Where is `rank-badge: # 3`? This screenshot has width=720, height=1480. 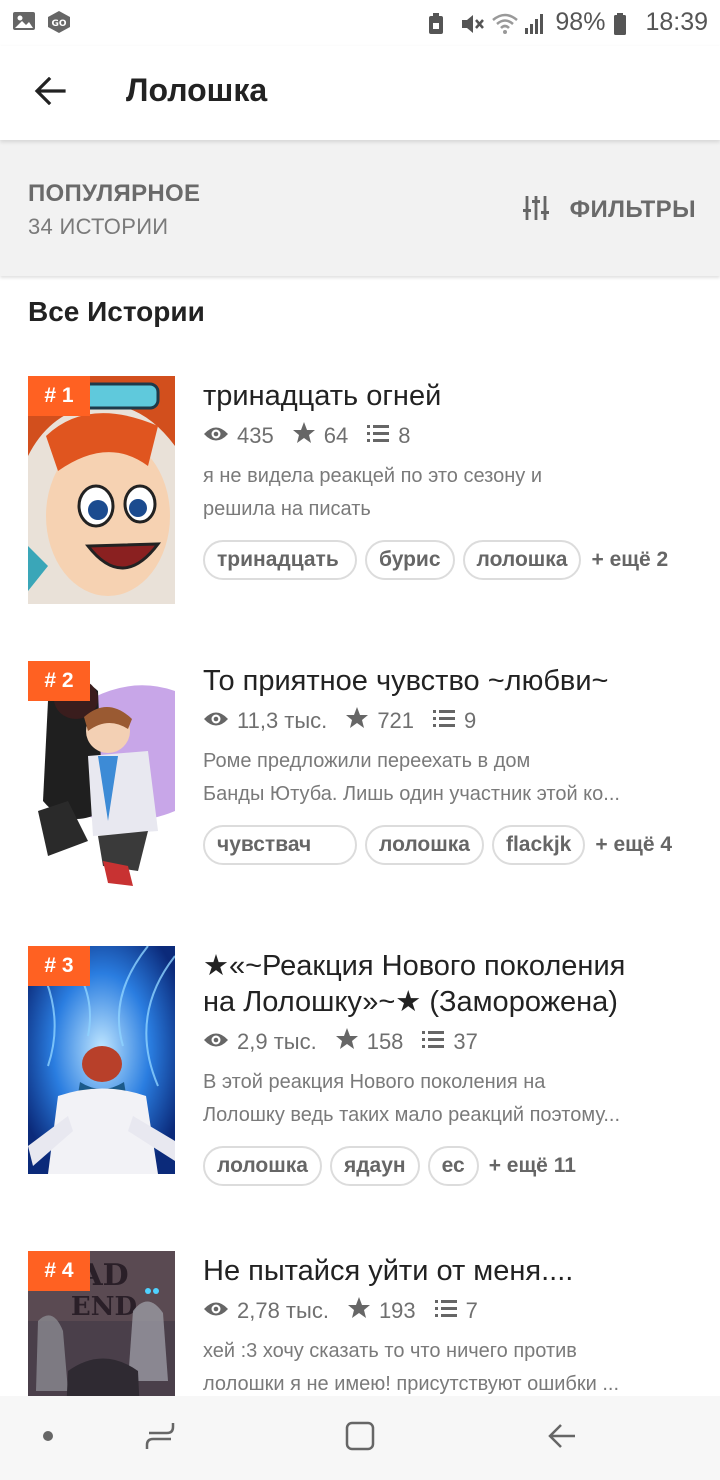 rank-badge: # 3 is located at coordinates (59, 966).